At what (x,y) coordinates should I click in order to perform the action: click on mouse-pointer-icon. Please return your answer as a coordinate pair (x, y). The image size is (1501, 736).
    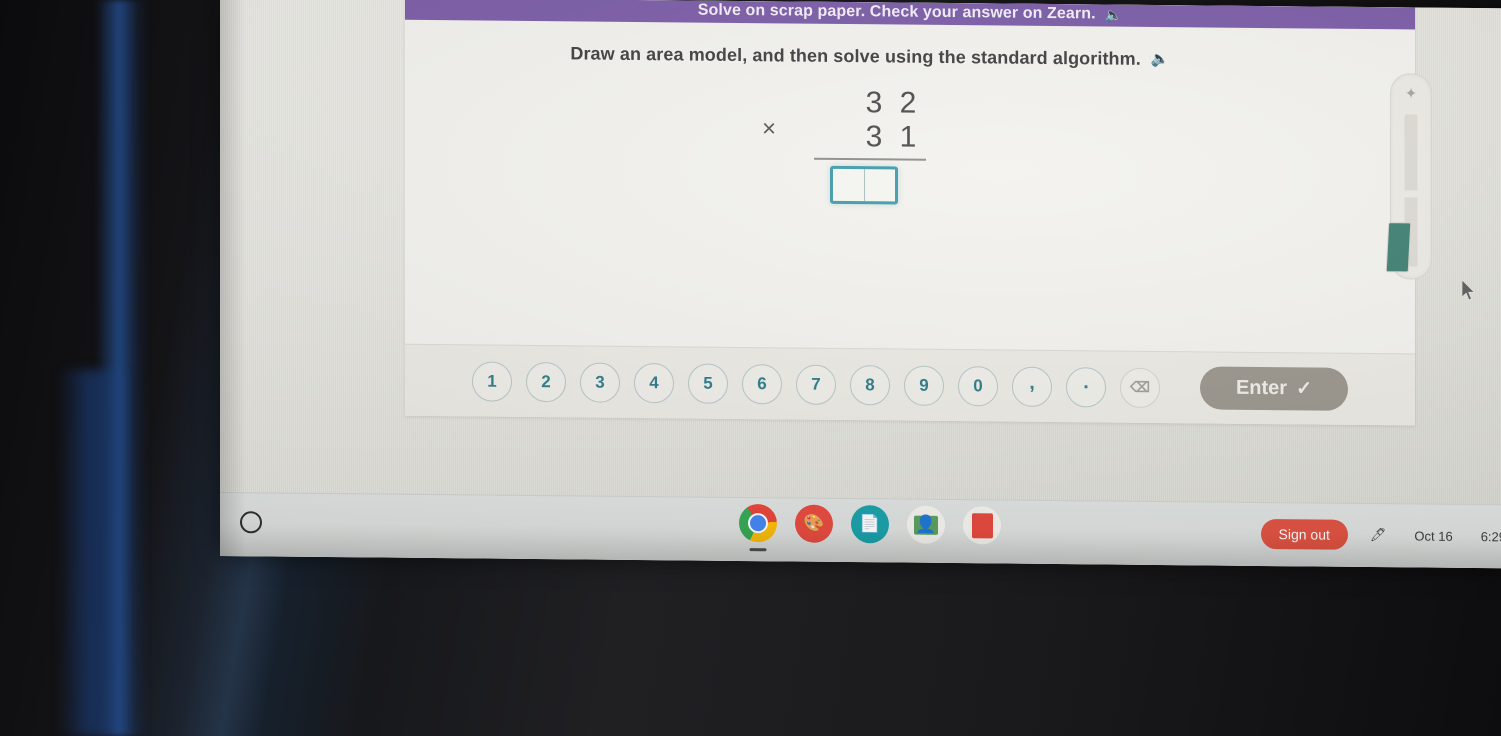
    Looking at the image, I should click on (1468, 290).